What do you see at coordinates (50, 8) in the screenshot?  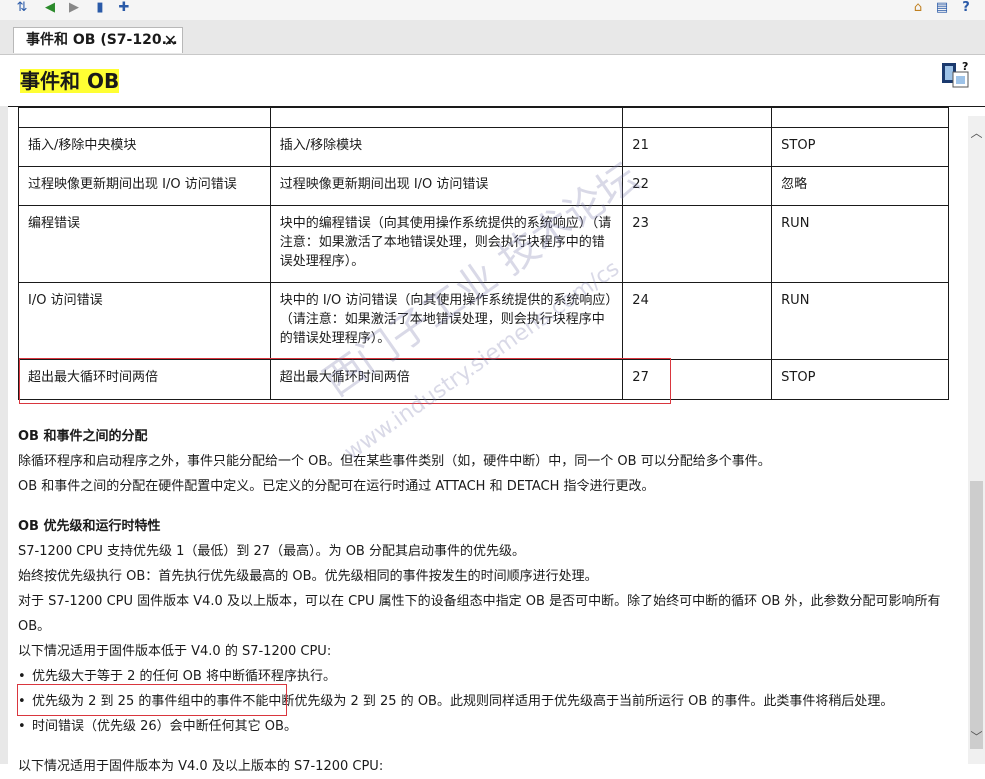 I see `back-icon: ◀` at bounding box center [50, 8].